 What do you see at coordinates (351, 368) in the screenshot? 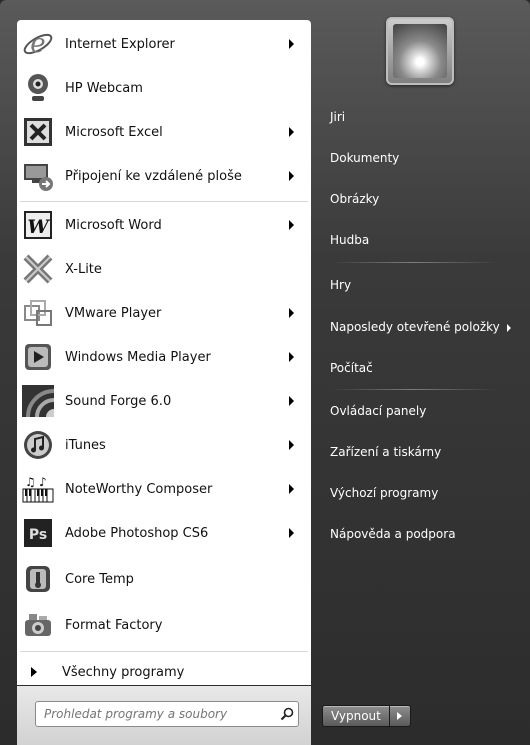
I see `right-item-computer: Počítač` at bounding box center [351, 368].